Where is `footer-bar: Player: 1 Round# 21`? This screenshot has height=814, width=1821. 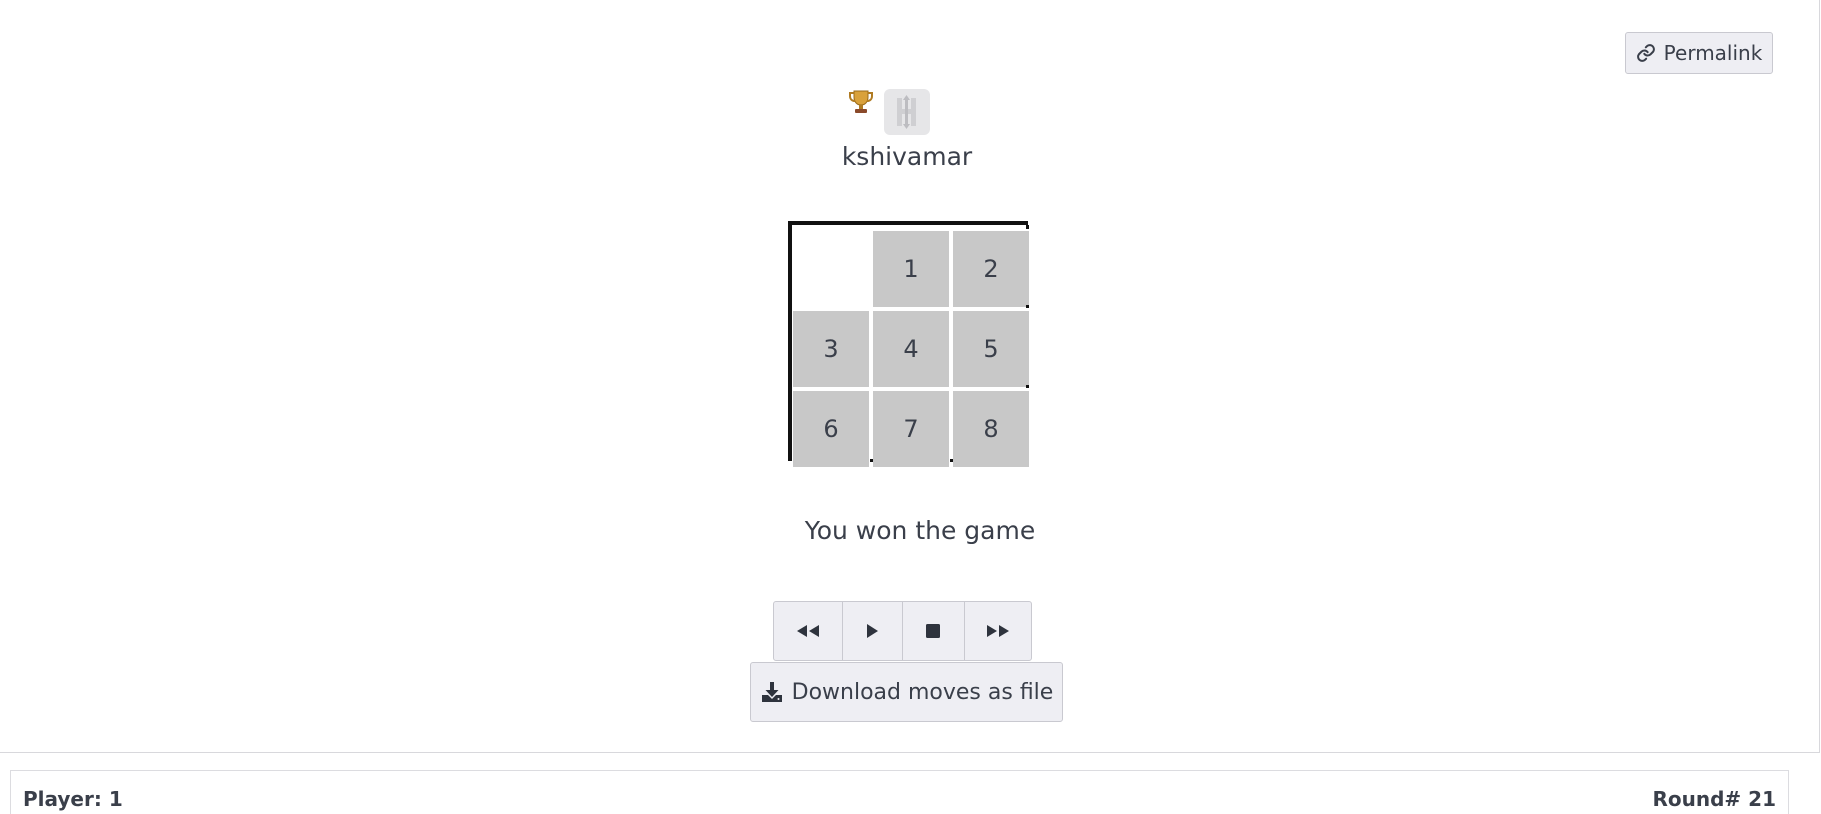
footer-bar: Player: 1 Round# 21 is located at coordinates (899, 792).